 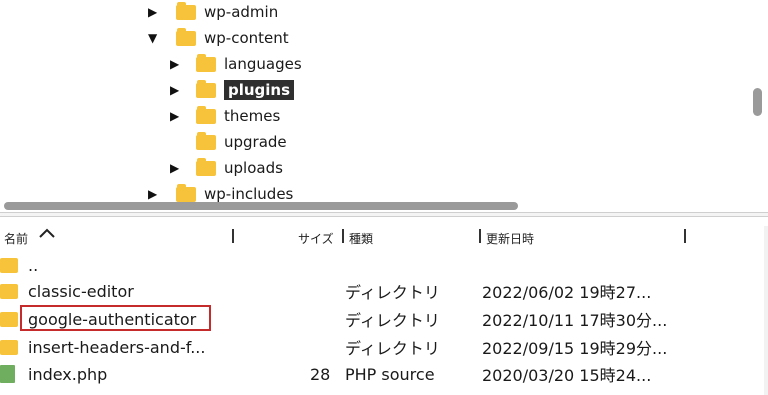 What do you see at coordinates (316, 238) in the screenshot?
I see `column-header-size: サイズ` at bounding box center [316, 238].